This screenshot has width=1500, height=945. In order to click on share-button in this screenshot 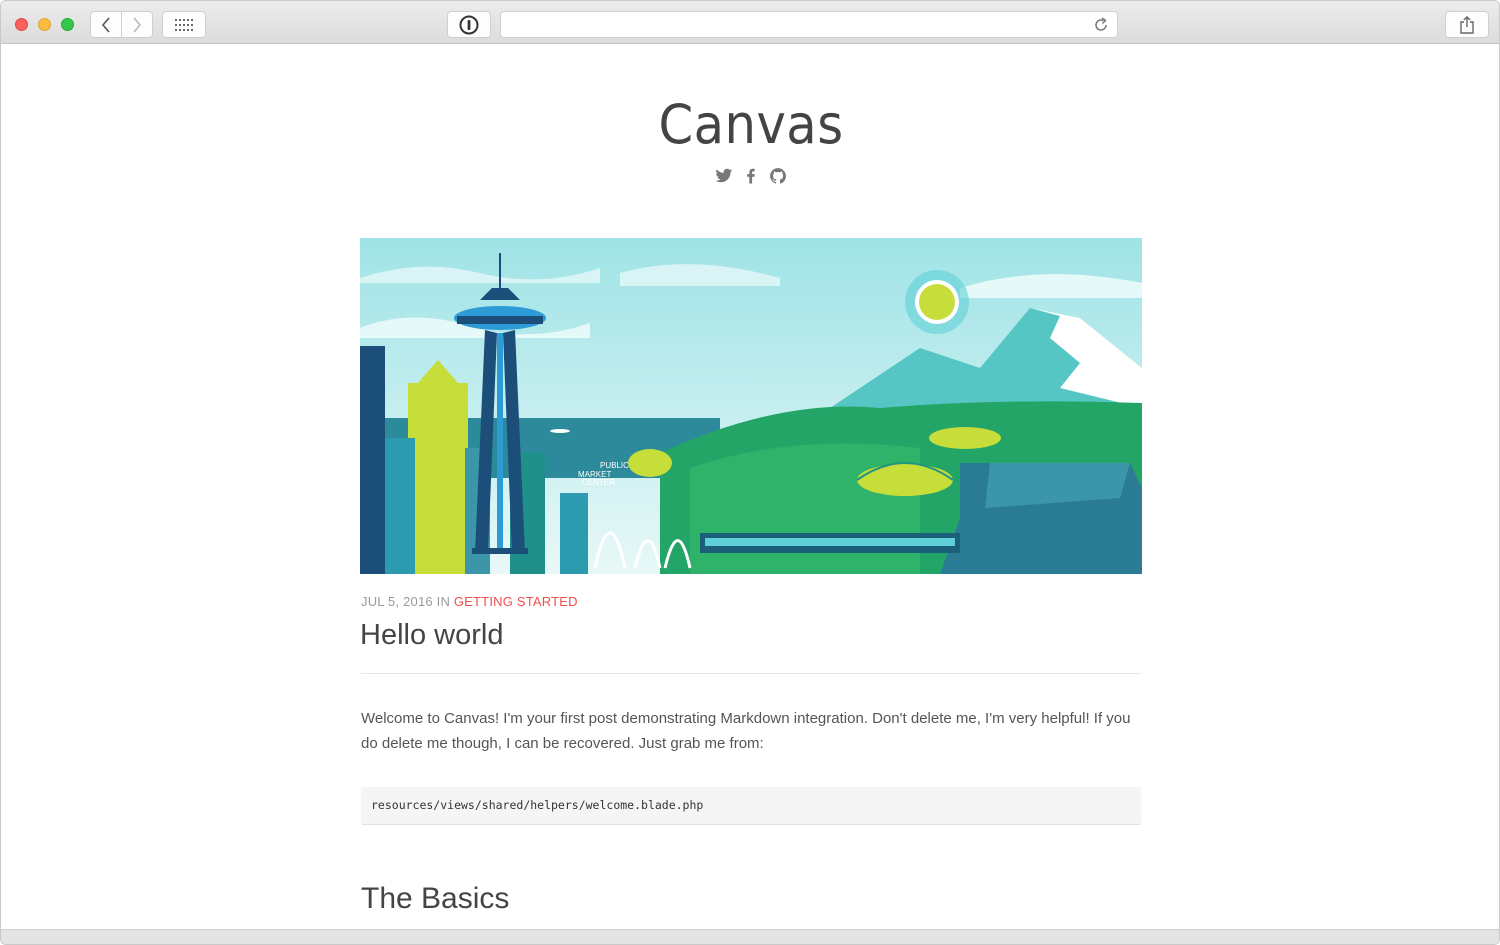, I will do `click(1467, 24)`.